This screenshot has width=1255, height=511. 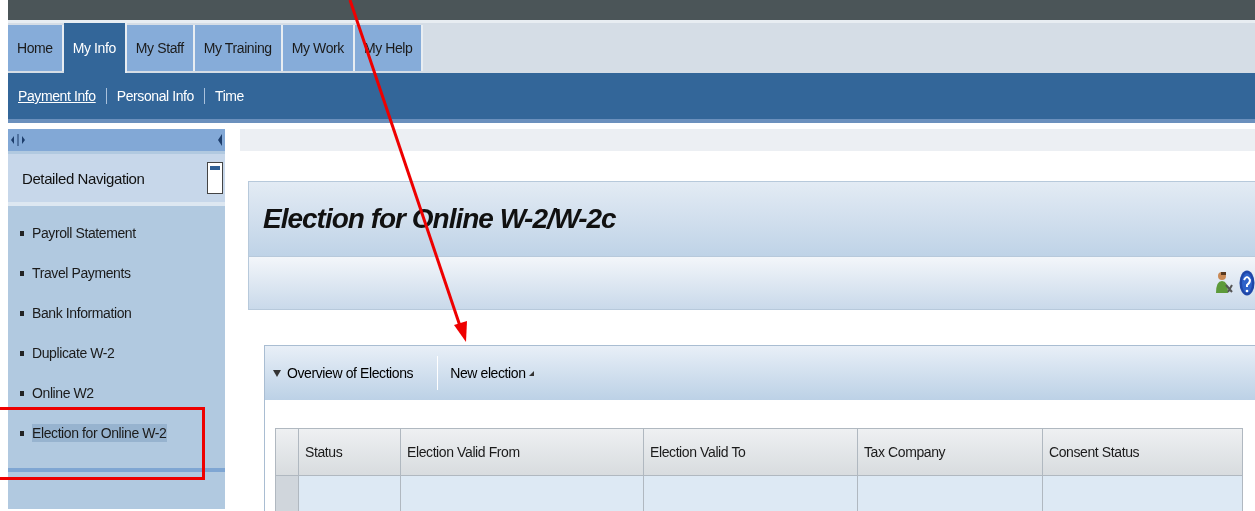 I want to click on column-header: Tax Company, so click(x=950, y=452).